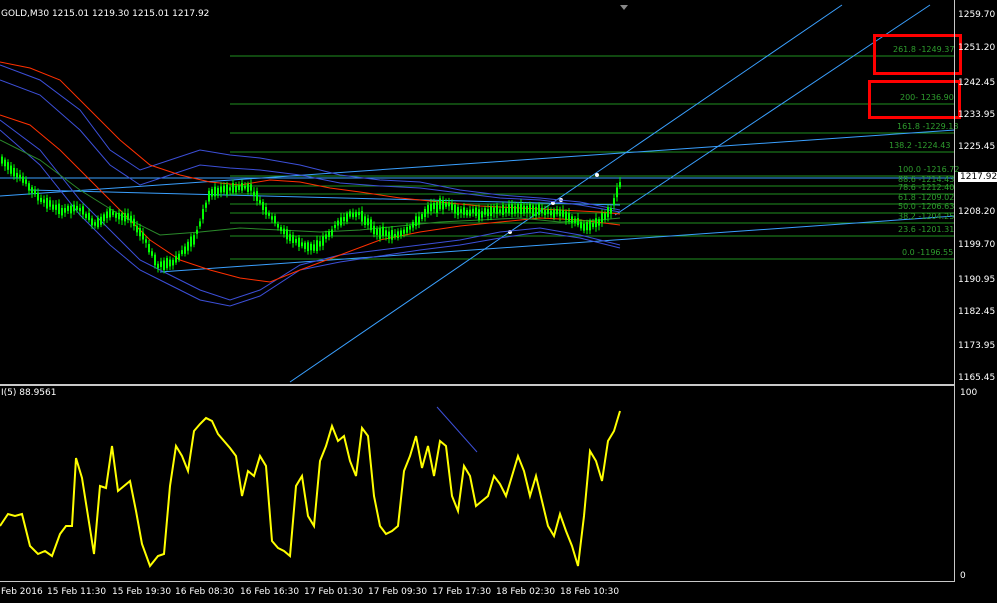  I want to click on price-axis-label: 1242.45, so click(977, 83).